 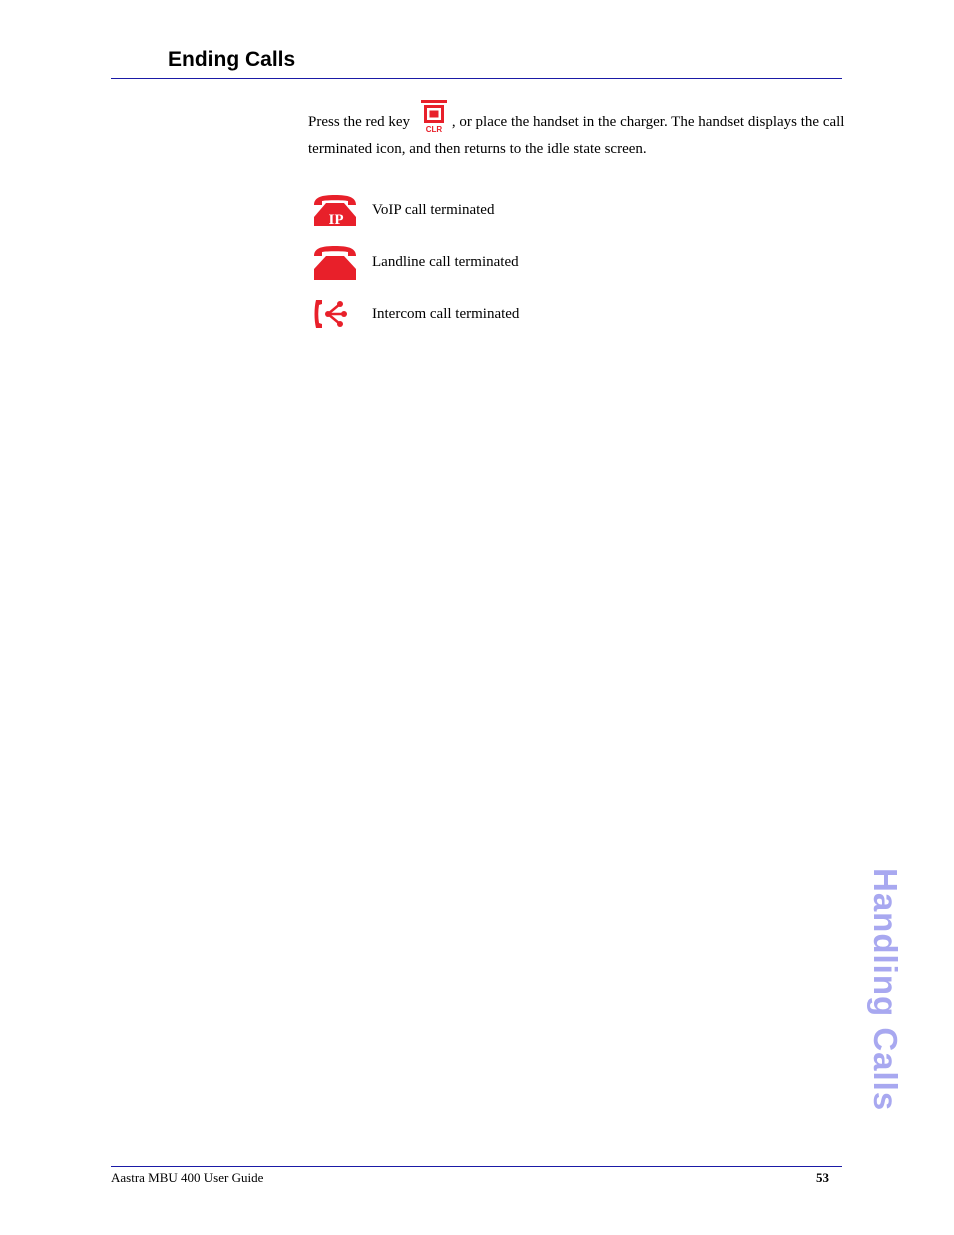 I want to click on icon-legend-row: Intercom call terminated, so click(x=415, y=314).